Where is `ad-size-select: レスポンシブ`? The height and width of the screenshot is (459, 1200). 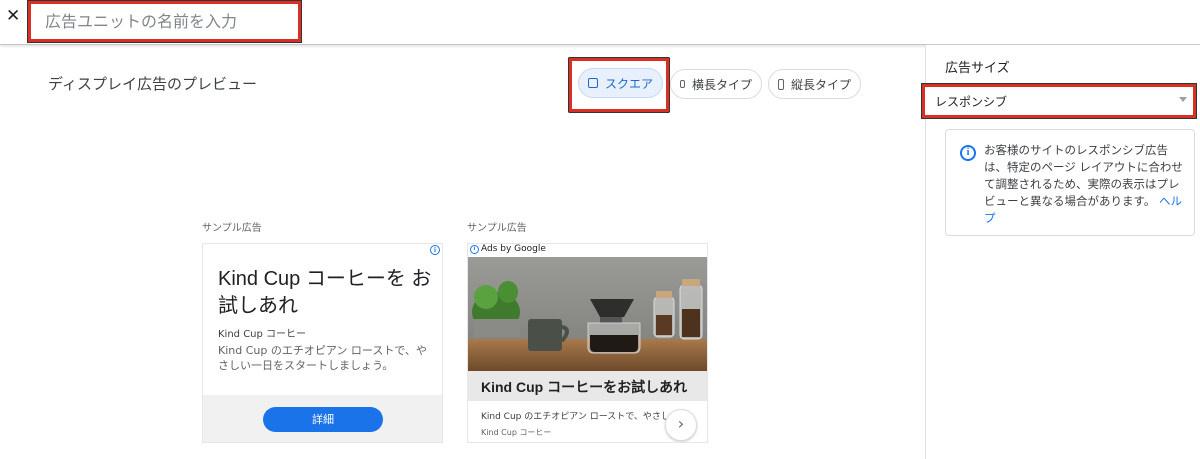 ad-size-select: レスポンシブ is located at coordinates (1059, 101).